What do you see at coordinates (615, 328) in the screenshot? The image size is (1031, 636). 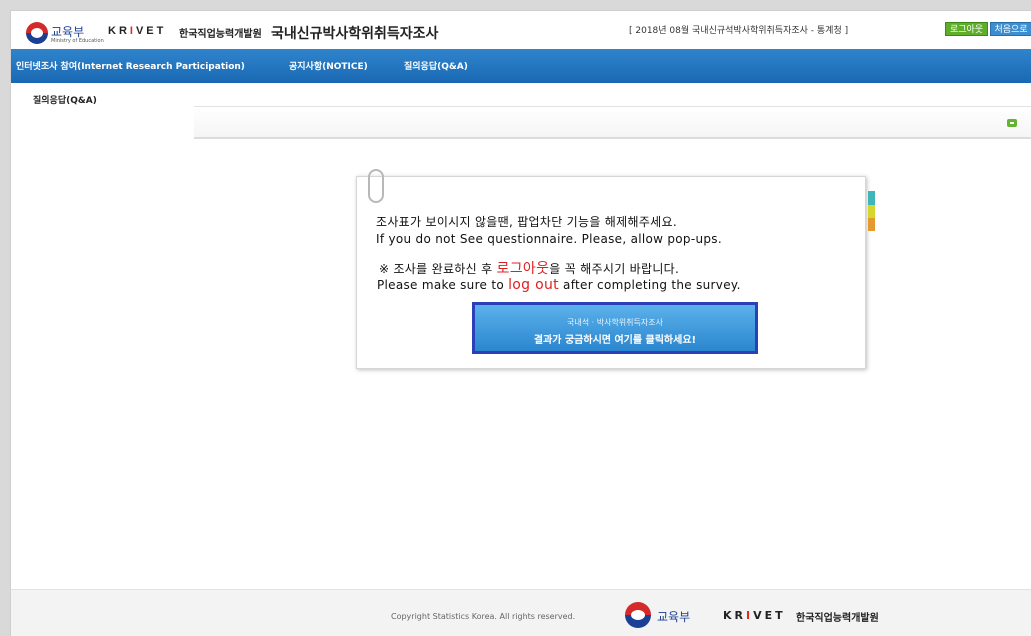 I see `survey-result-button: 국내석 · 박사학위취득자조사 결과가 궁금하시면 여기를 클릭하세요!` at bounding box center [615, 328].